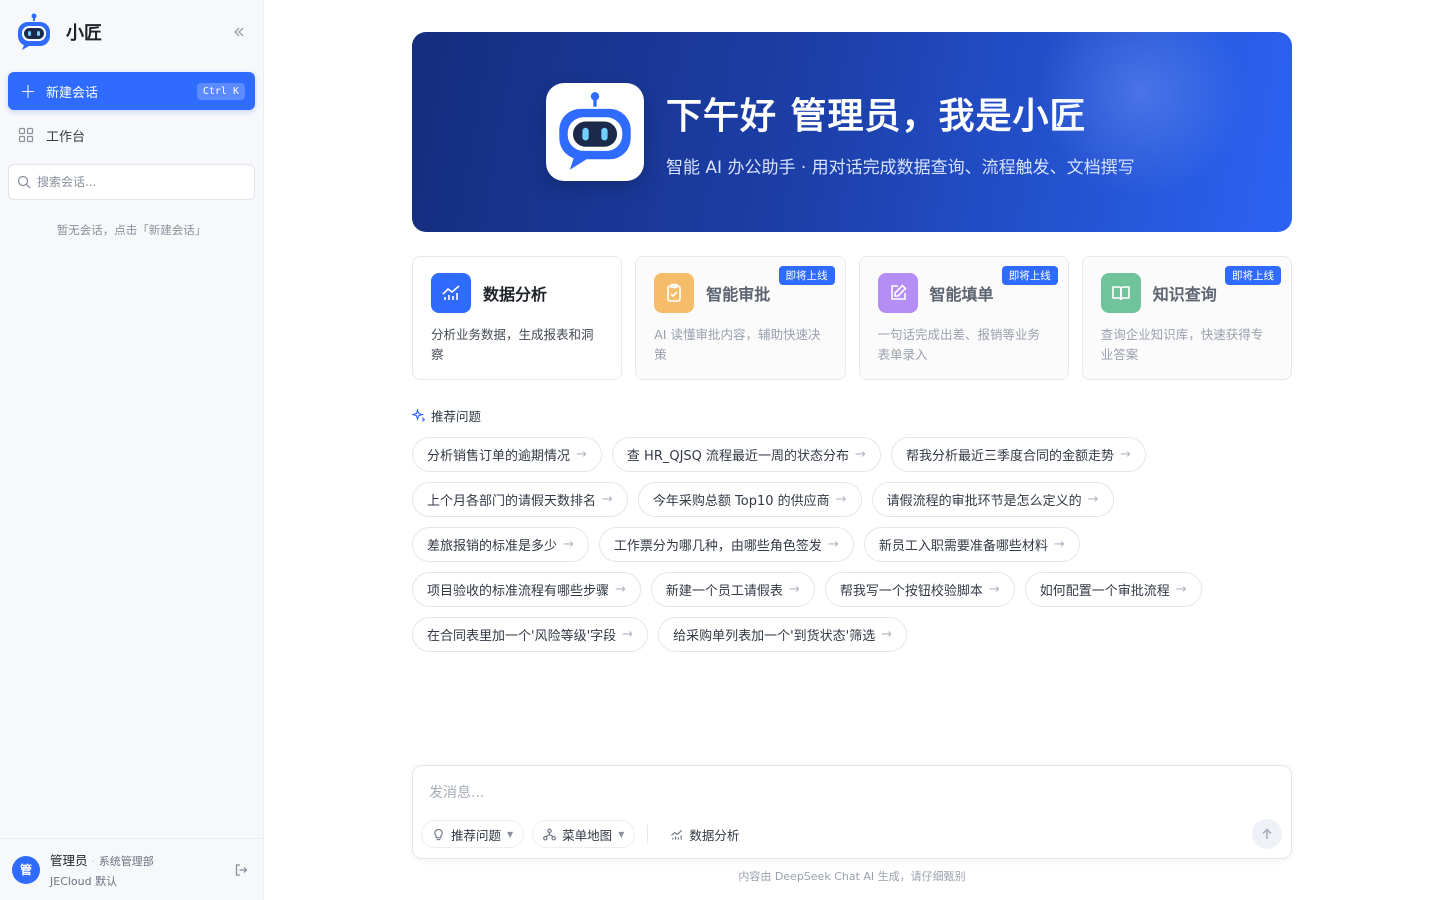 The height and width of the screenshot is (900, 1440). I want to click on sparkle-icon, so click(418, 415).